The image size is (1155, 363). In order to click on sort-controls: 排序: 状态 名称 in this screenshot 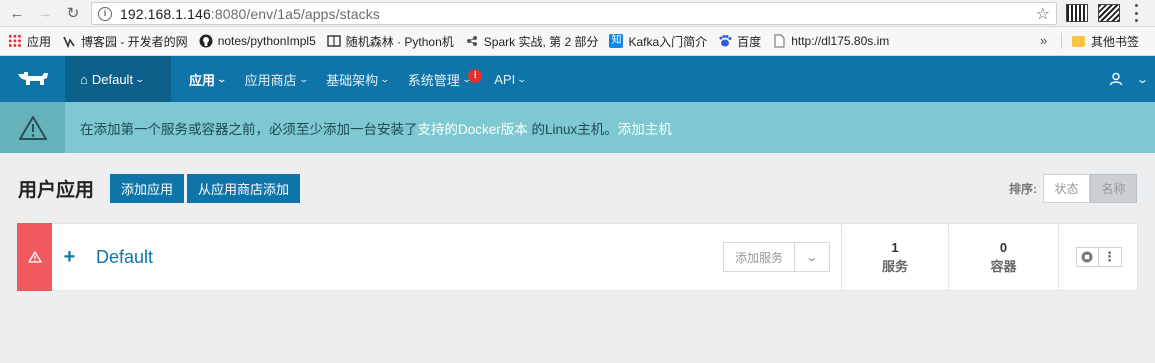, I will do `click(1073, 188)`.